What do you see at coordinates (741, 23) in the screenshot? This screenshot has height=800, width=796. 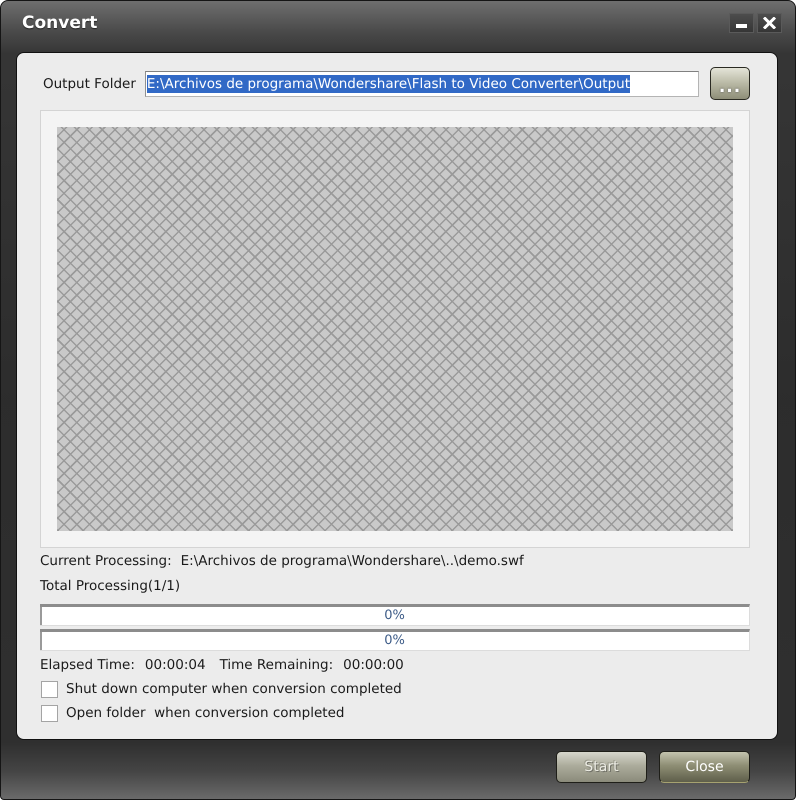 I see `minimize-button` at bounding box center [741, 23].